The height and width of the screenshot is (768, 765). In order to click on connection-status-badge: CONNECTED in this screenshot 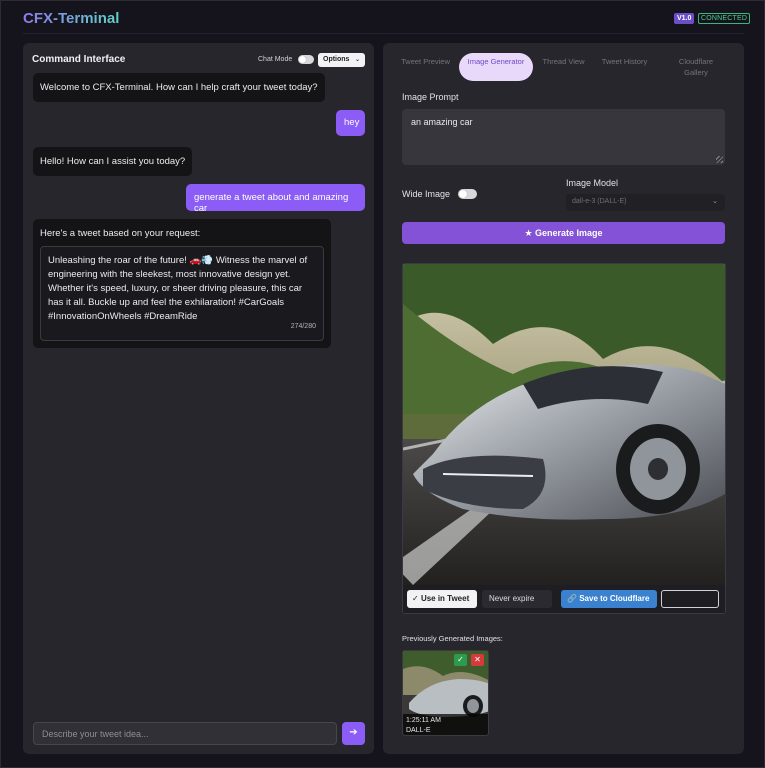, I will do `click(724, 18)`.